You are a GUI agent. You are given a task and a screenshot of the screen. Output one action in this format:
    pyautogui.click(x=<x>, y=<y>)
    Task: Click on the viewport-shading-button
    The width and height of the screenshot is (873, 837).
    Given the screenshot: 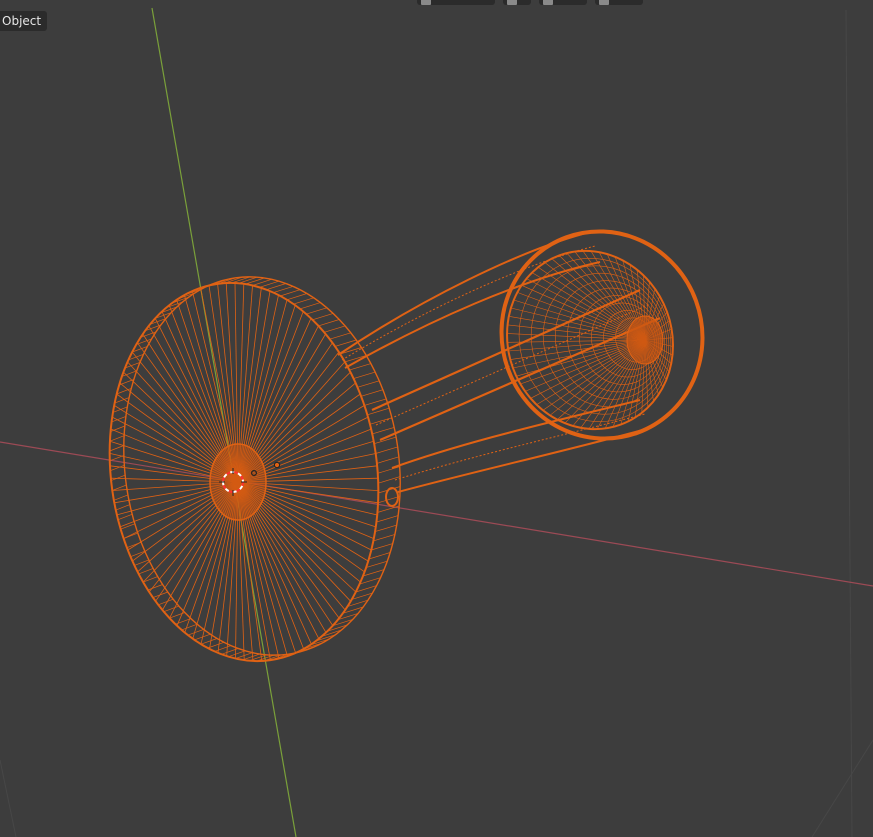 What is the action you would take?
    pyautogui.click(x=456, y=2)
    